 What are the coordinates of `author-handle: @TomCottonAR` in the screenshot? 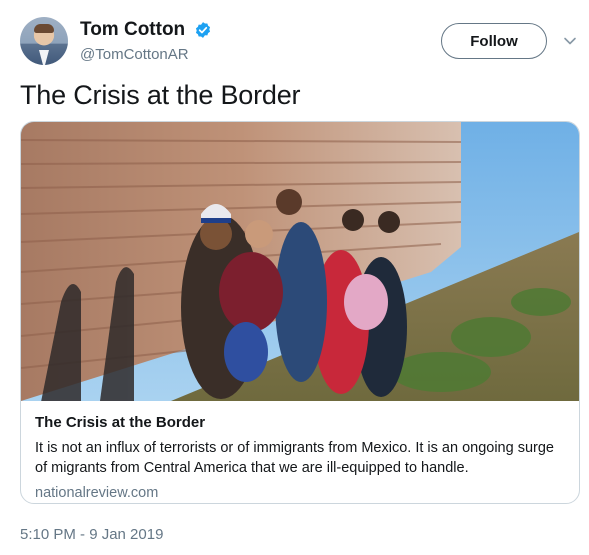 It's located at (146, 54).